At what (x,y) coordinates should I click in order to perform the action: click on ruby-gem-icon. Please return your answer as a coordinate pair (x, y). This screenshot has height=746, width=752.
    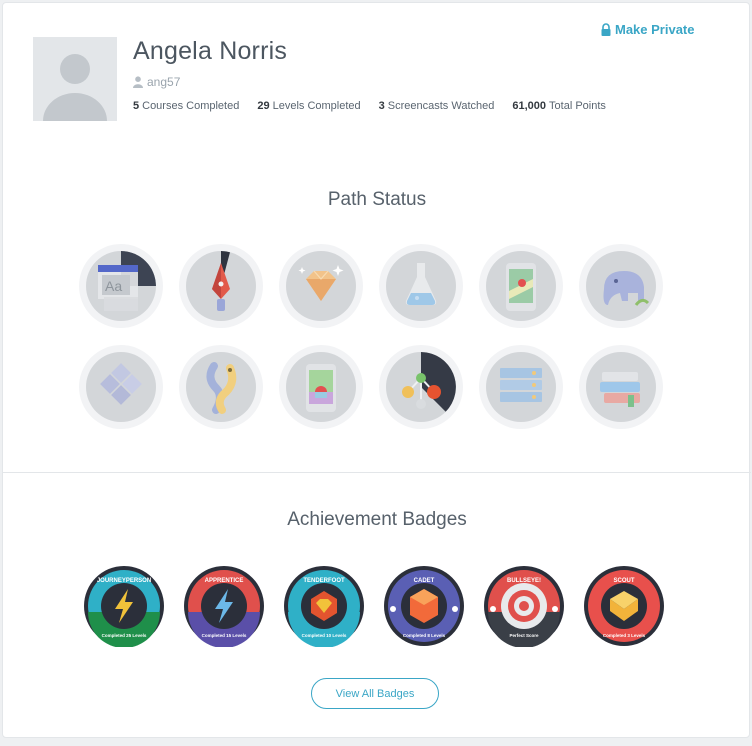
    Looking at the image, I should click on (321, 283).